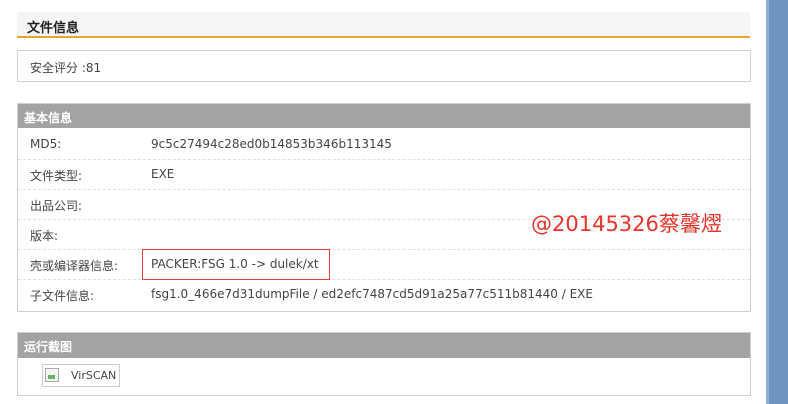 This screenshot has width=788, height=404. Describe the element at coordinates (384, 364) in the screenshot. I see `screenshot-panel: 运行截图 VirSCAN` at that location.